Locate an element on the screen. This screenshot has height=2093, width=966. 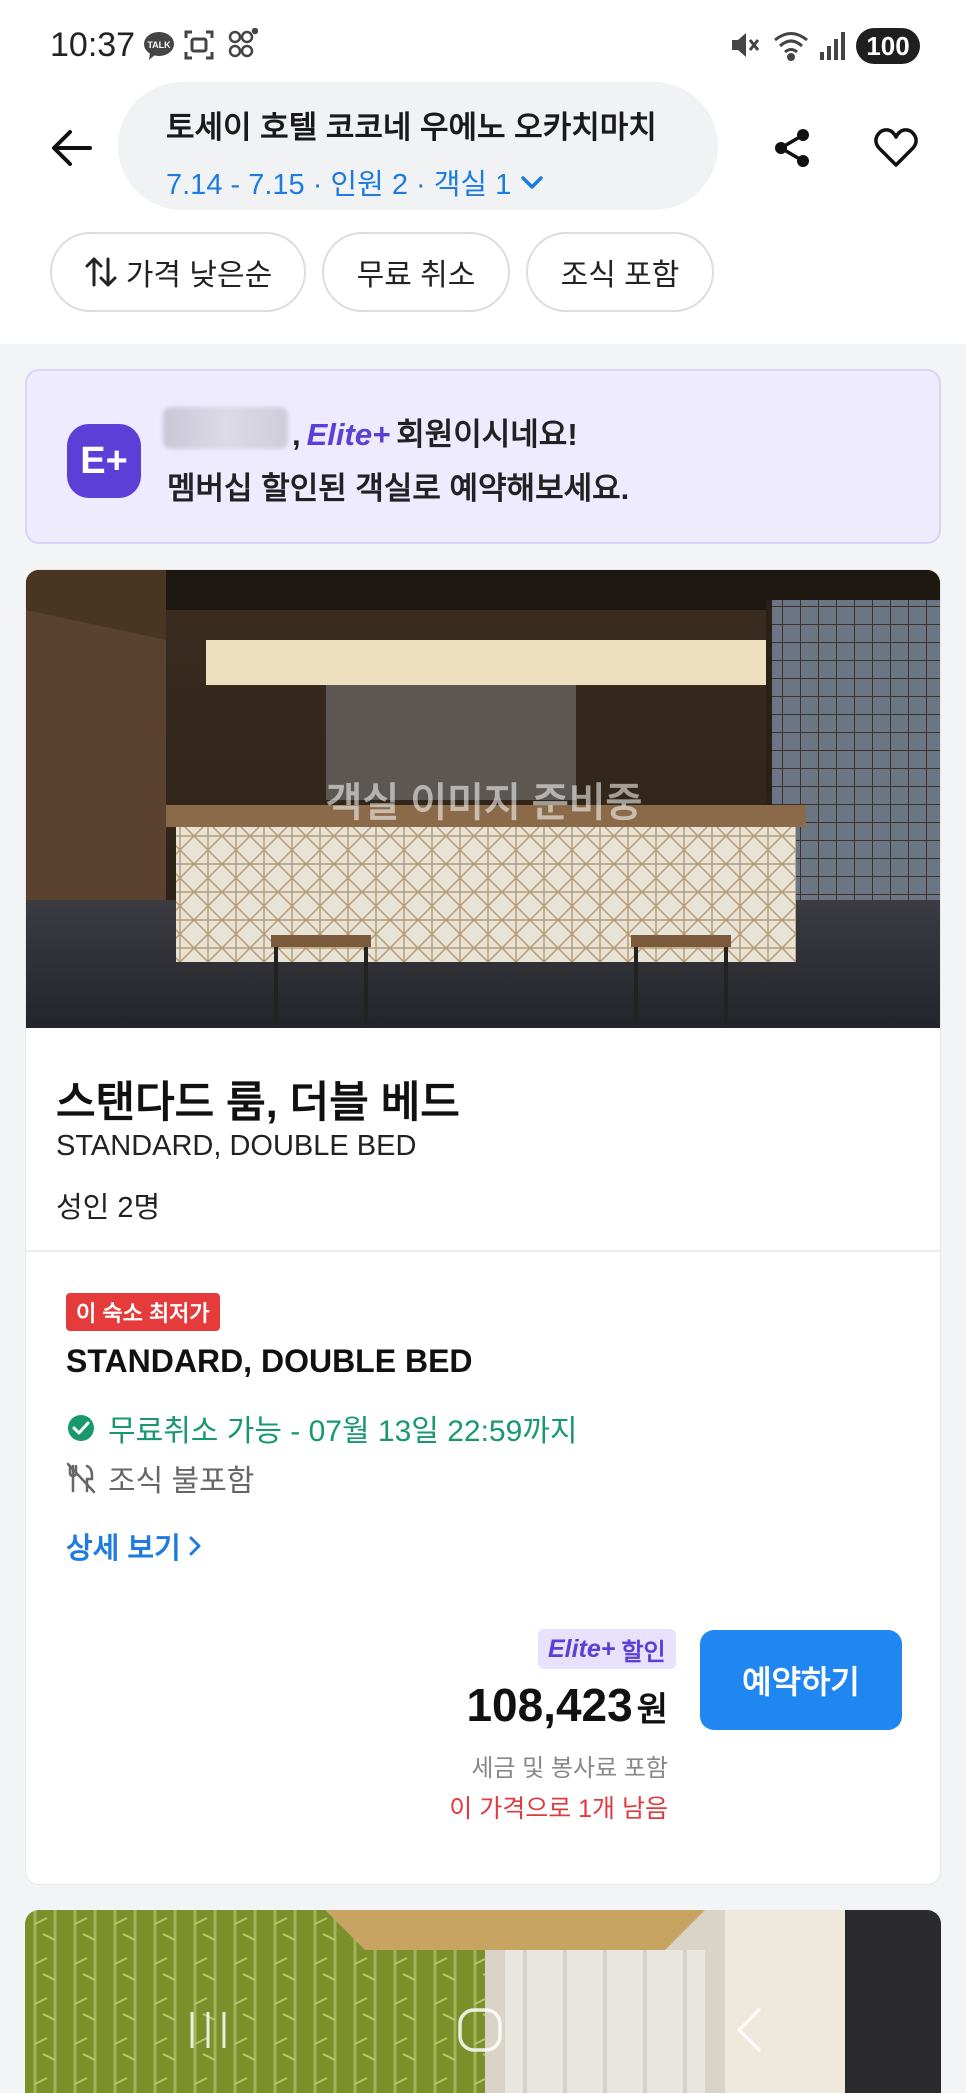
no-breakfast-icon is located at coordinates (81, 1478).